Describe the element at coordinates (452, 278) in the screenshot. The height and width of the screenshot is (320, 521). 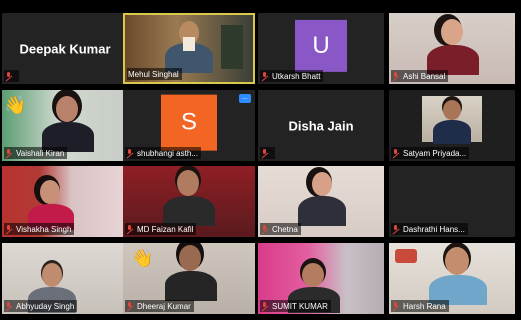
I see `participant-tile-harsh-rana: Harsh Rana` at that location.